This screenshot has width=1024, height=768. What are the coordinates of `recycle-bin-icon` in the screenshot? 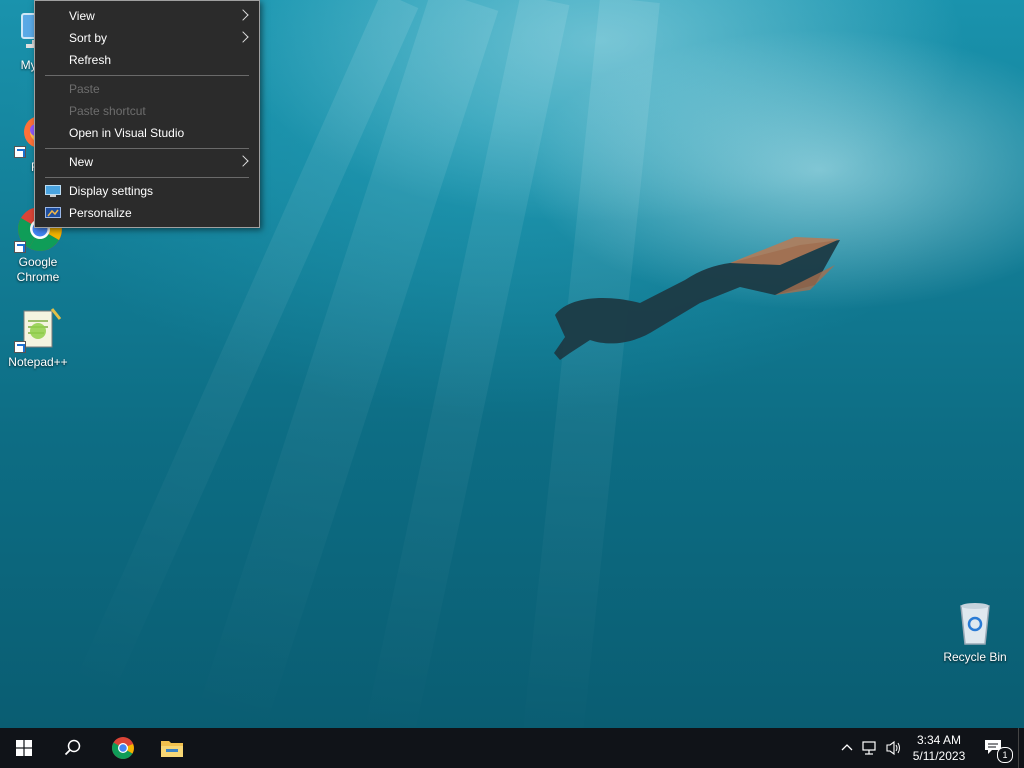 It's located at (975, 624).